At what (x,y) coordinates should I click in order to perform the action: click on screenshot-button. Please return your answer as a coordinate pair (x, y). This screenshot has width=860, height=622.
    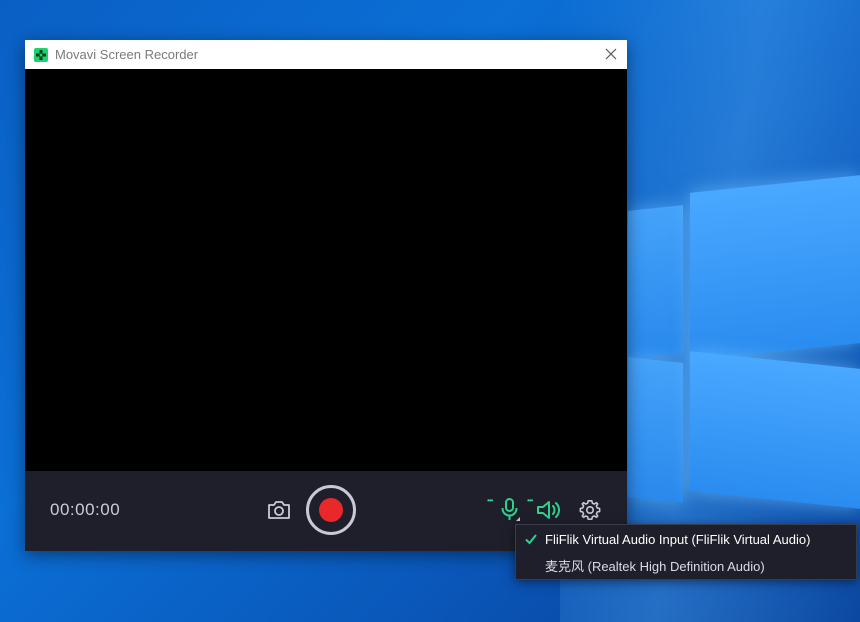
    Looking at the image, I should click on (279, 510).